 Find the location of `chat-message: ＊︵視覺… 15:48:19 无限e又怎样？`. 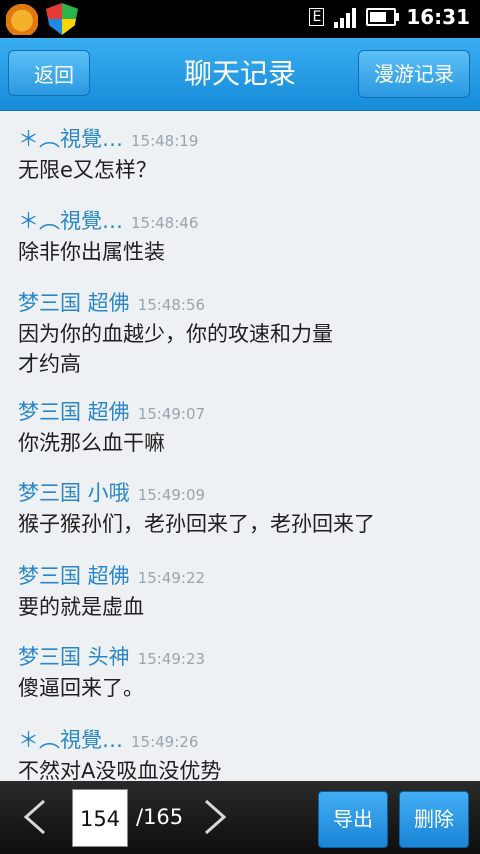

chat-message: ＊︵視覺… 15:48:19 无限e又怎样？ is located at coordinates (243, 154).